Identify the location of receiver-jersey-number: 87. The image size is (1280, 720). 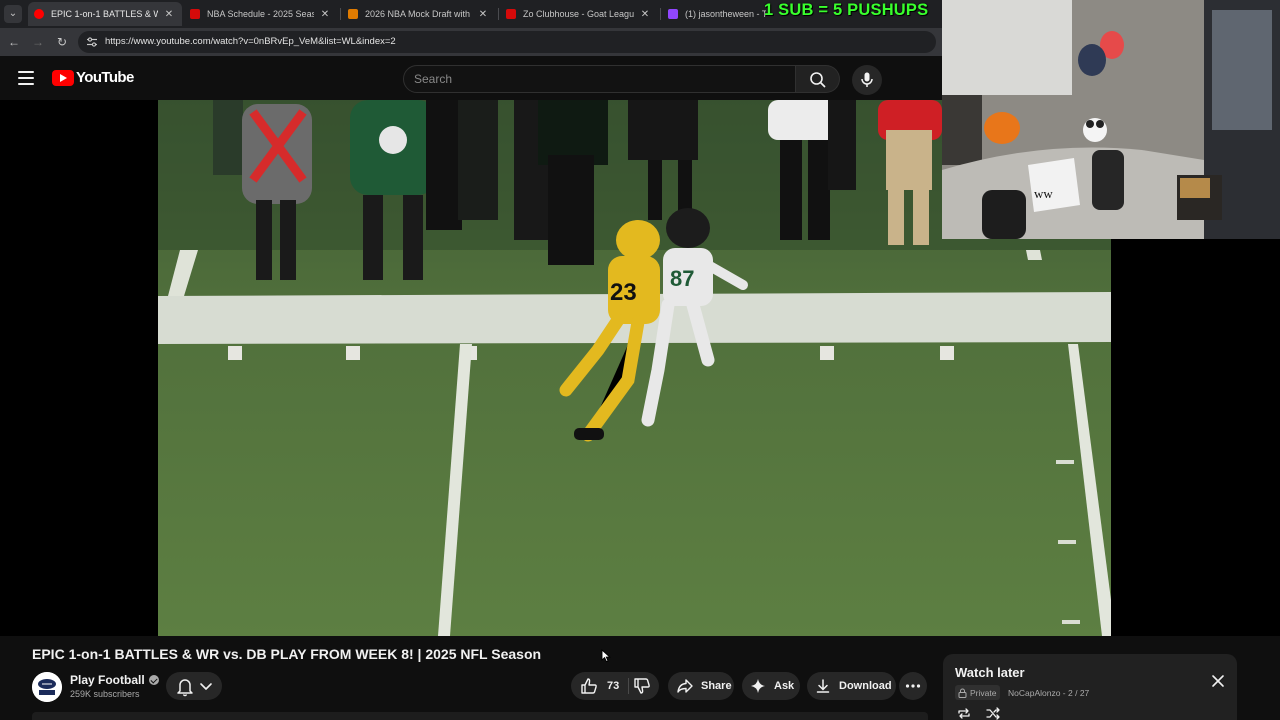
(682, 278).